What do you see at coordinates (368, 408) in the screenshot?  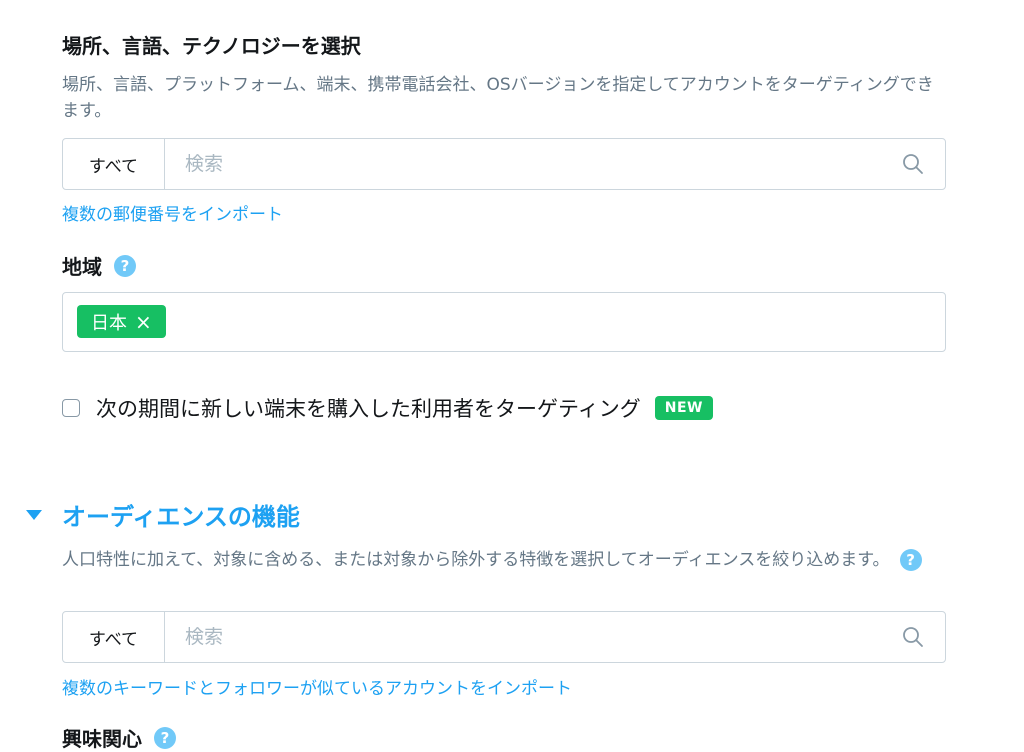 I see `new-device-label: 次の期間に新しい端末を購入した利用者をターゲティング` at bounding box center [368, 408].